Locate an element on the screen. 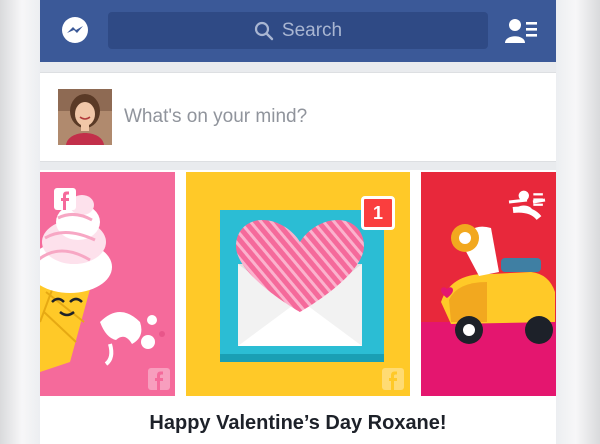 The width and height of the screenshot is (600, 444). search-placeholder: Search is located at coordinates (312, 30).